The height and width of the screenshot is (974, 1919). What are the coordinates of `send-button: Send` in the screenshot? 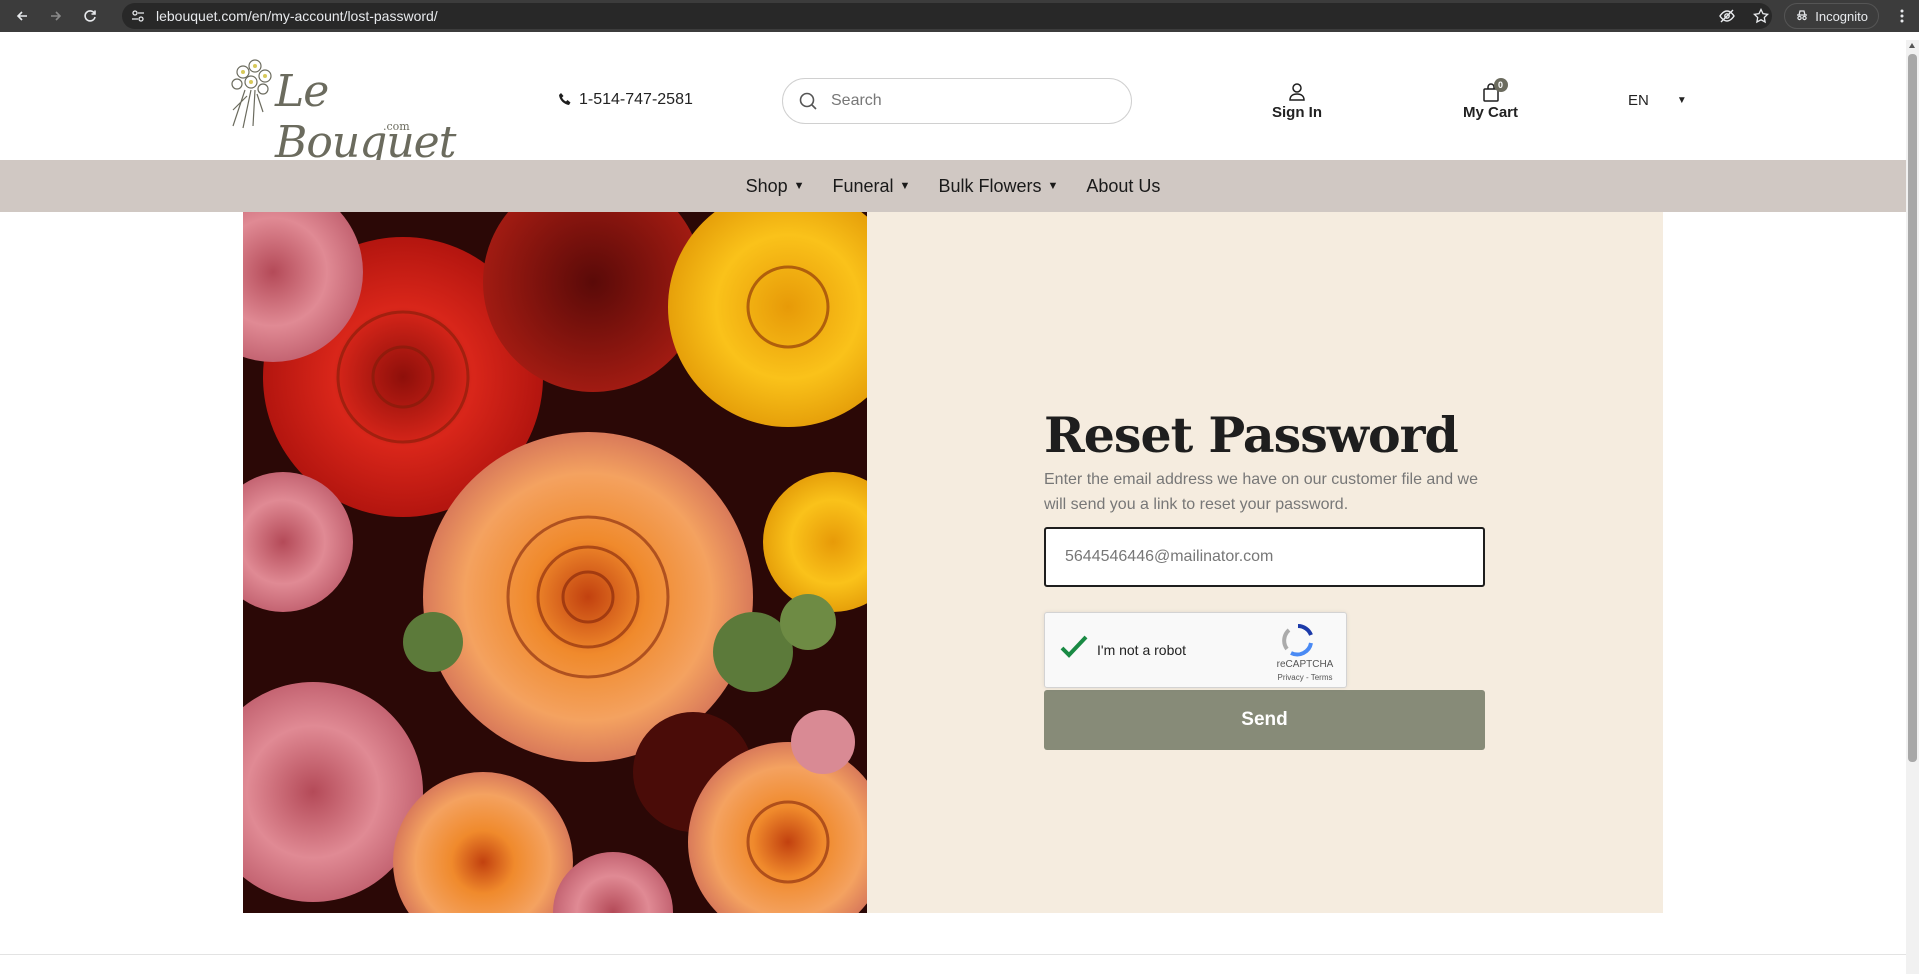 It's located at (1264, 720).